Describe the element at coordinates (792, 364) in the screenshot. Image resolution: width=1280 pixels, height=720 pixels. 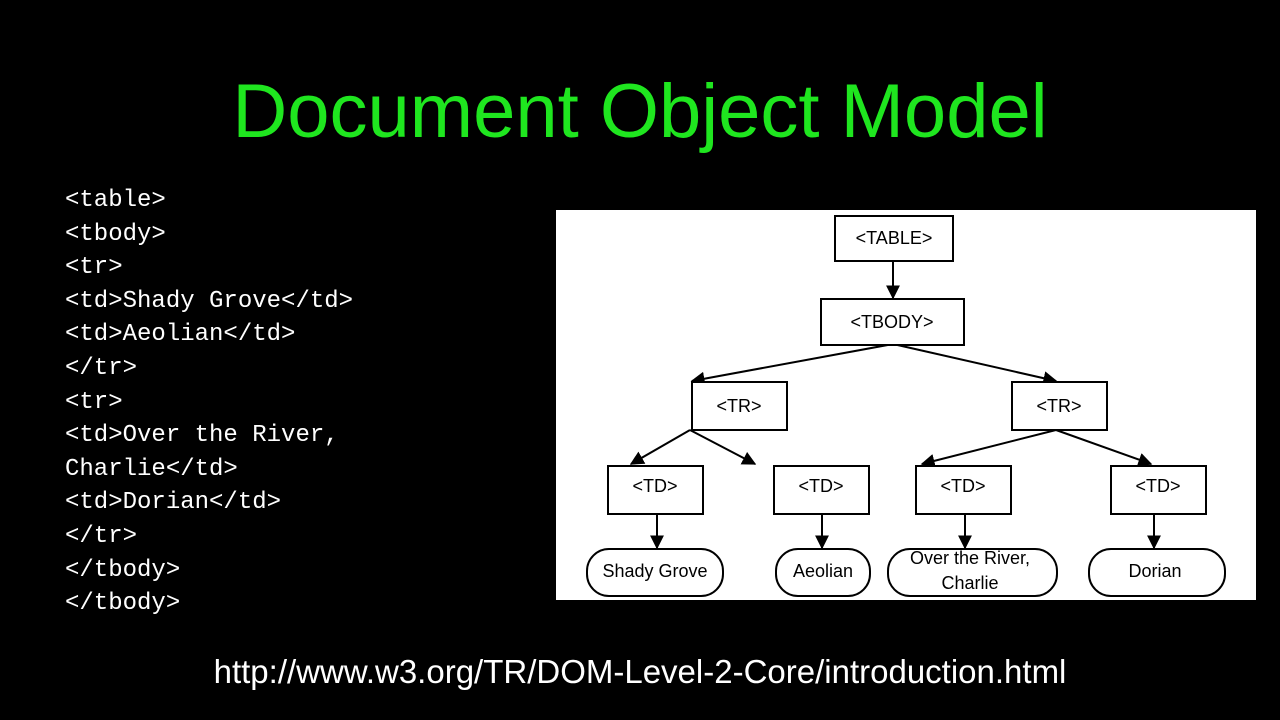
I see `edge-tbody-tr1` at that location.